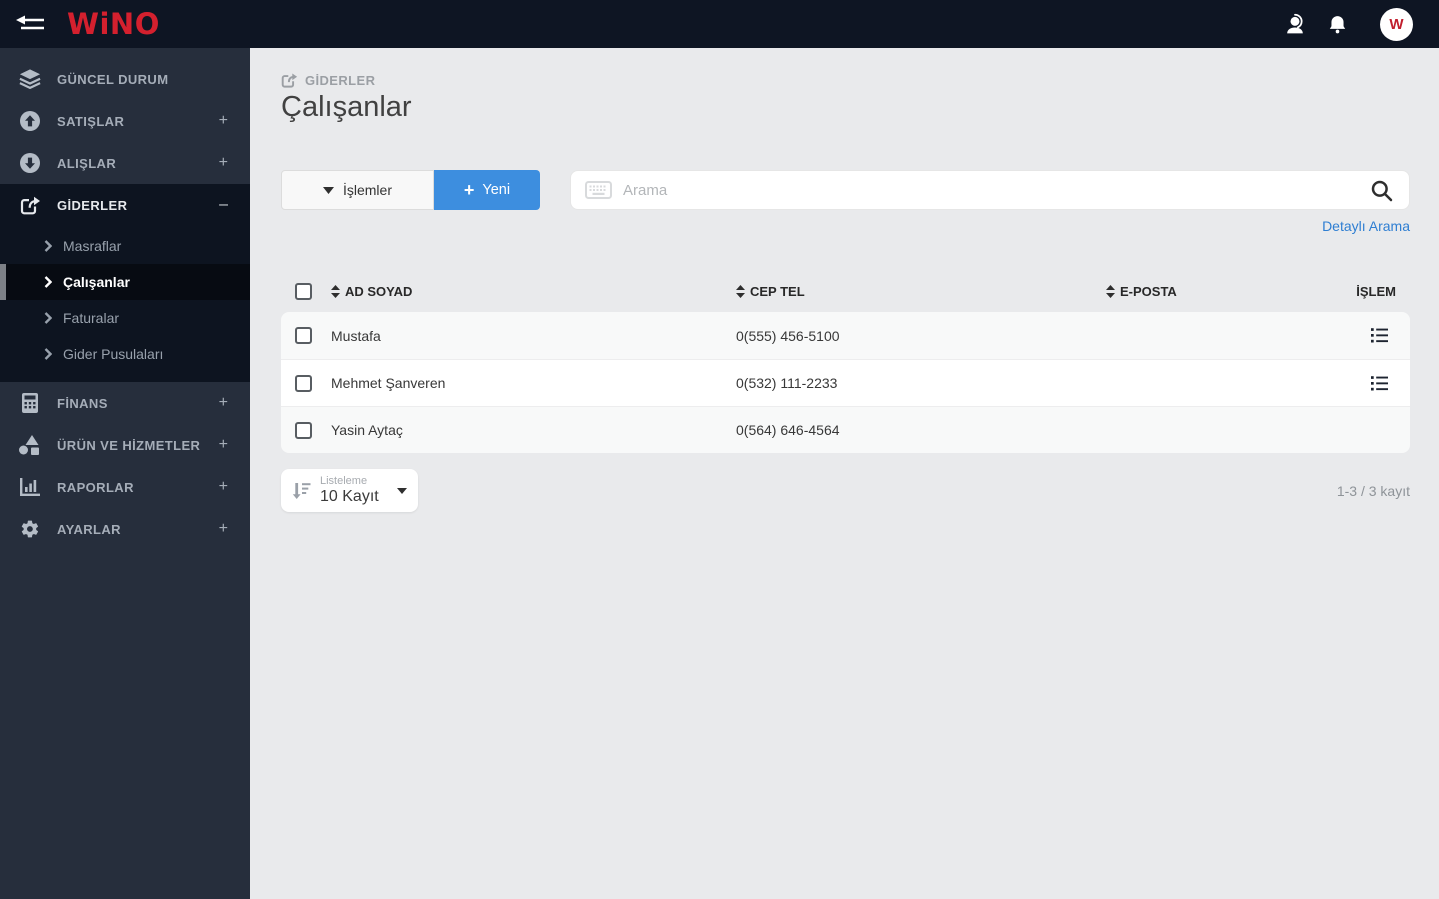  What do you see at coordinates (87, 163) in the screenshot?
I see `sidebar-item-label: ALIŞLAR` at bounding box center [87, 163].